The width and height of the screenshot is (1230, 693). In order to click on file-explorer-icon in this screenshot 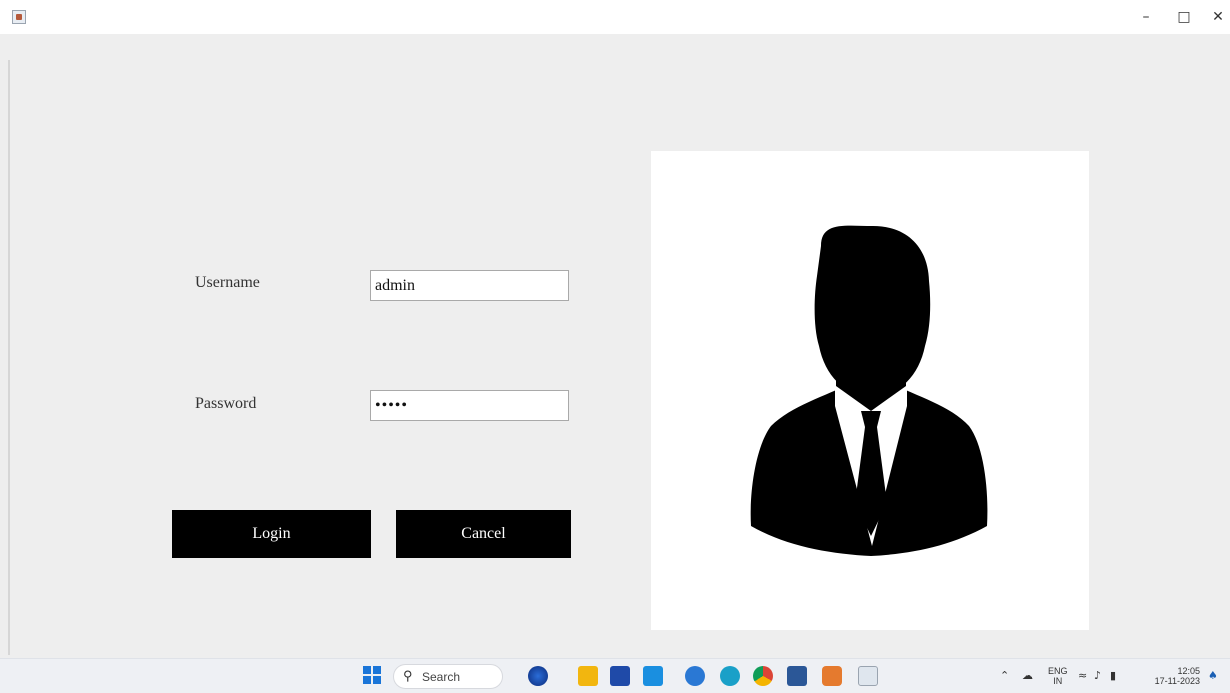, I will do `click(588, 676)`.